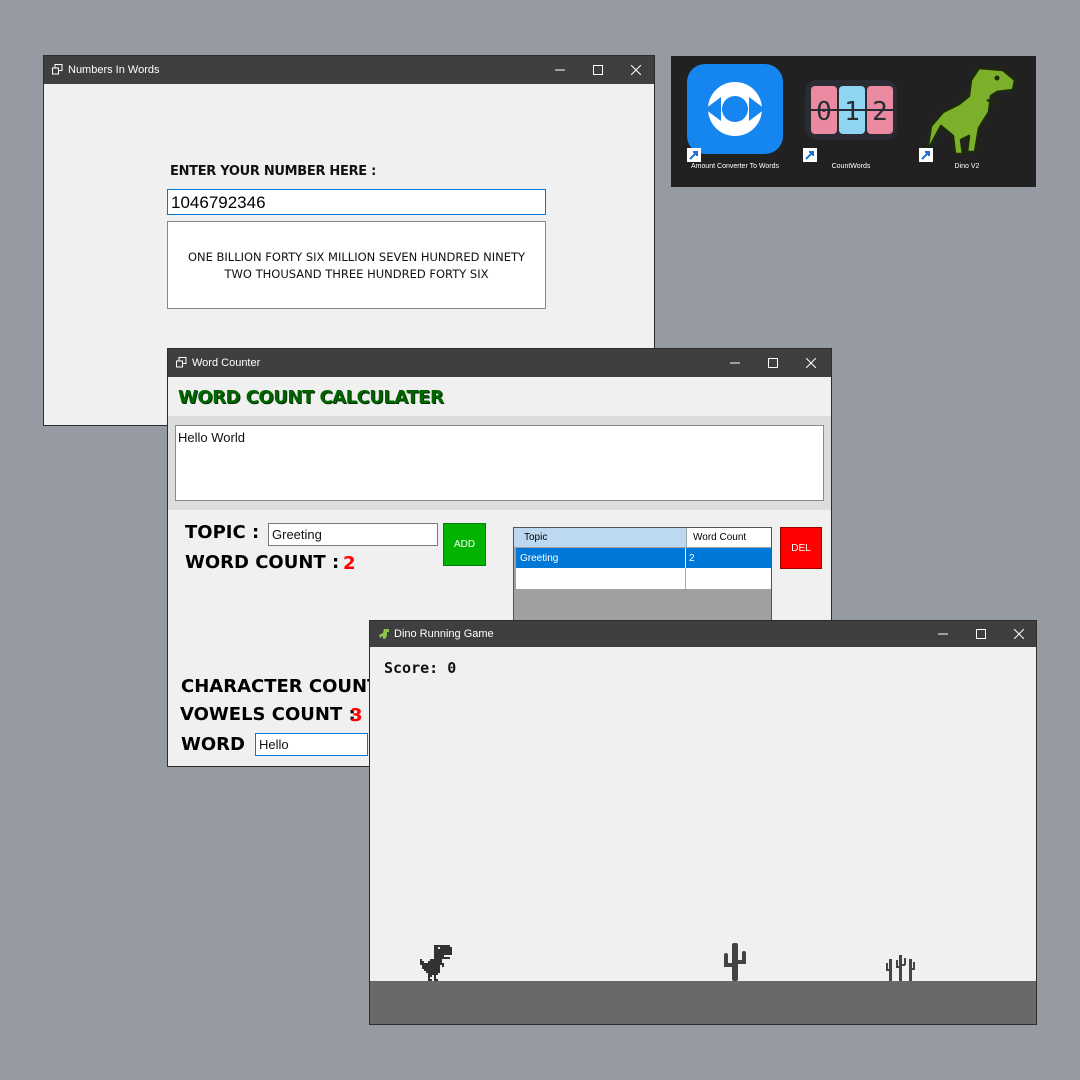 This screenshot has height=1080, width=1080. I want to click on word-label: WORD, so click(213, 744).